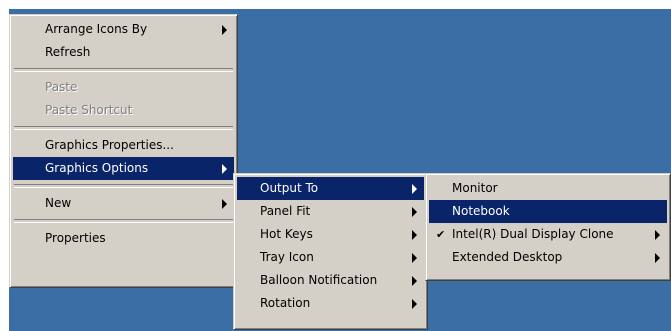 This screenshot has height=331, width=671. What do you see at coordinates (330, 303) in the screenshot?
I see `menu-item-rotation: Rotation` at bounding box center [330, 303].